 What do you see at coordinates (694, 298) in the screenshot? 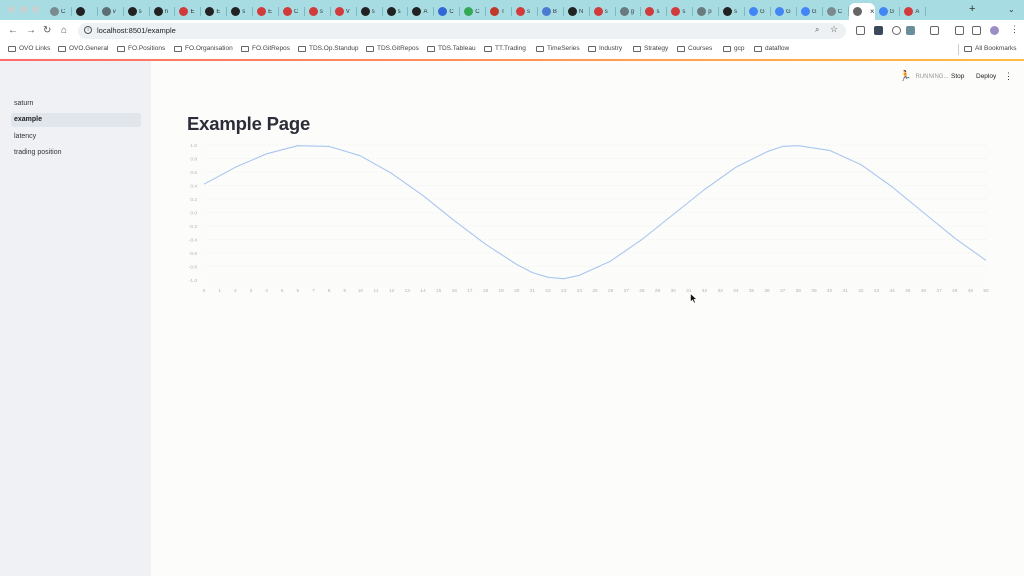
I see `mouse-cursor-icon` at bounding box center [694, 298].